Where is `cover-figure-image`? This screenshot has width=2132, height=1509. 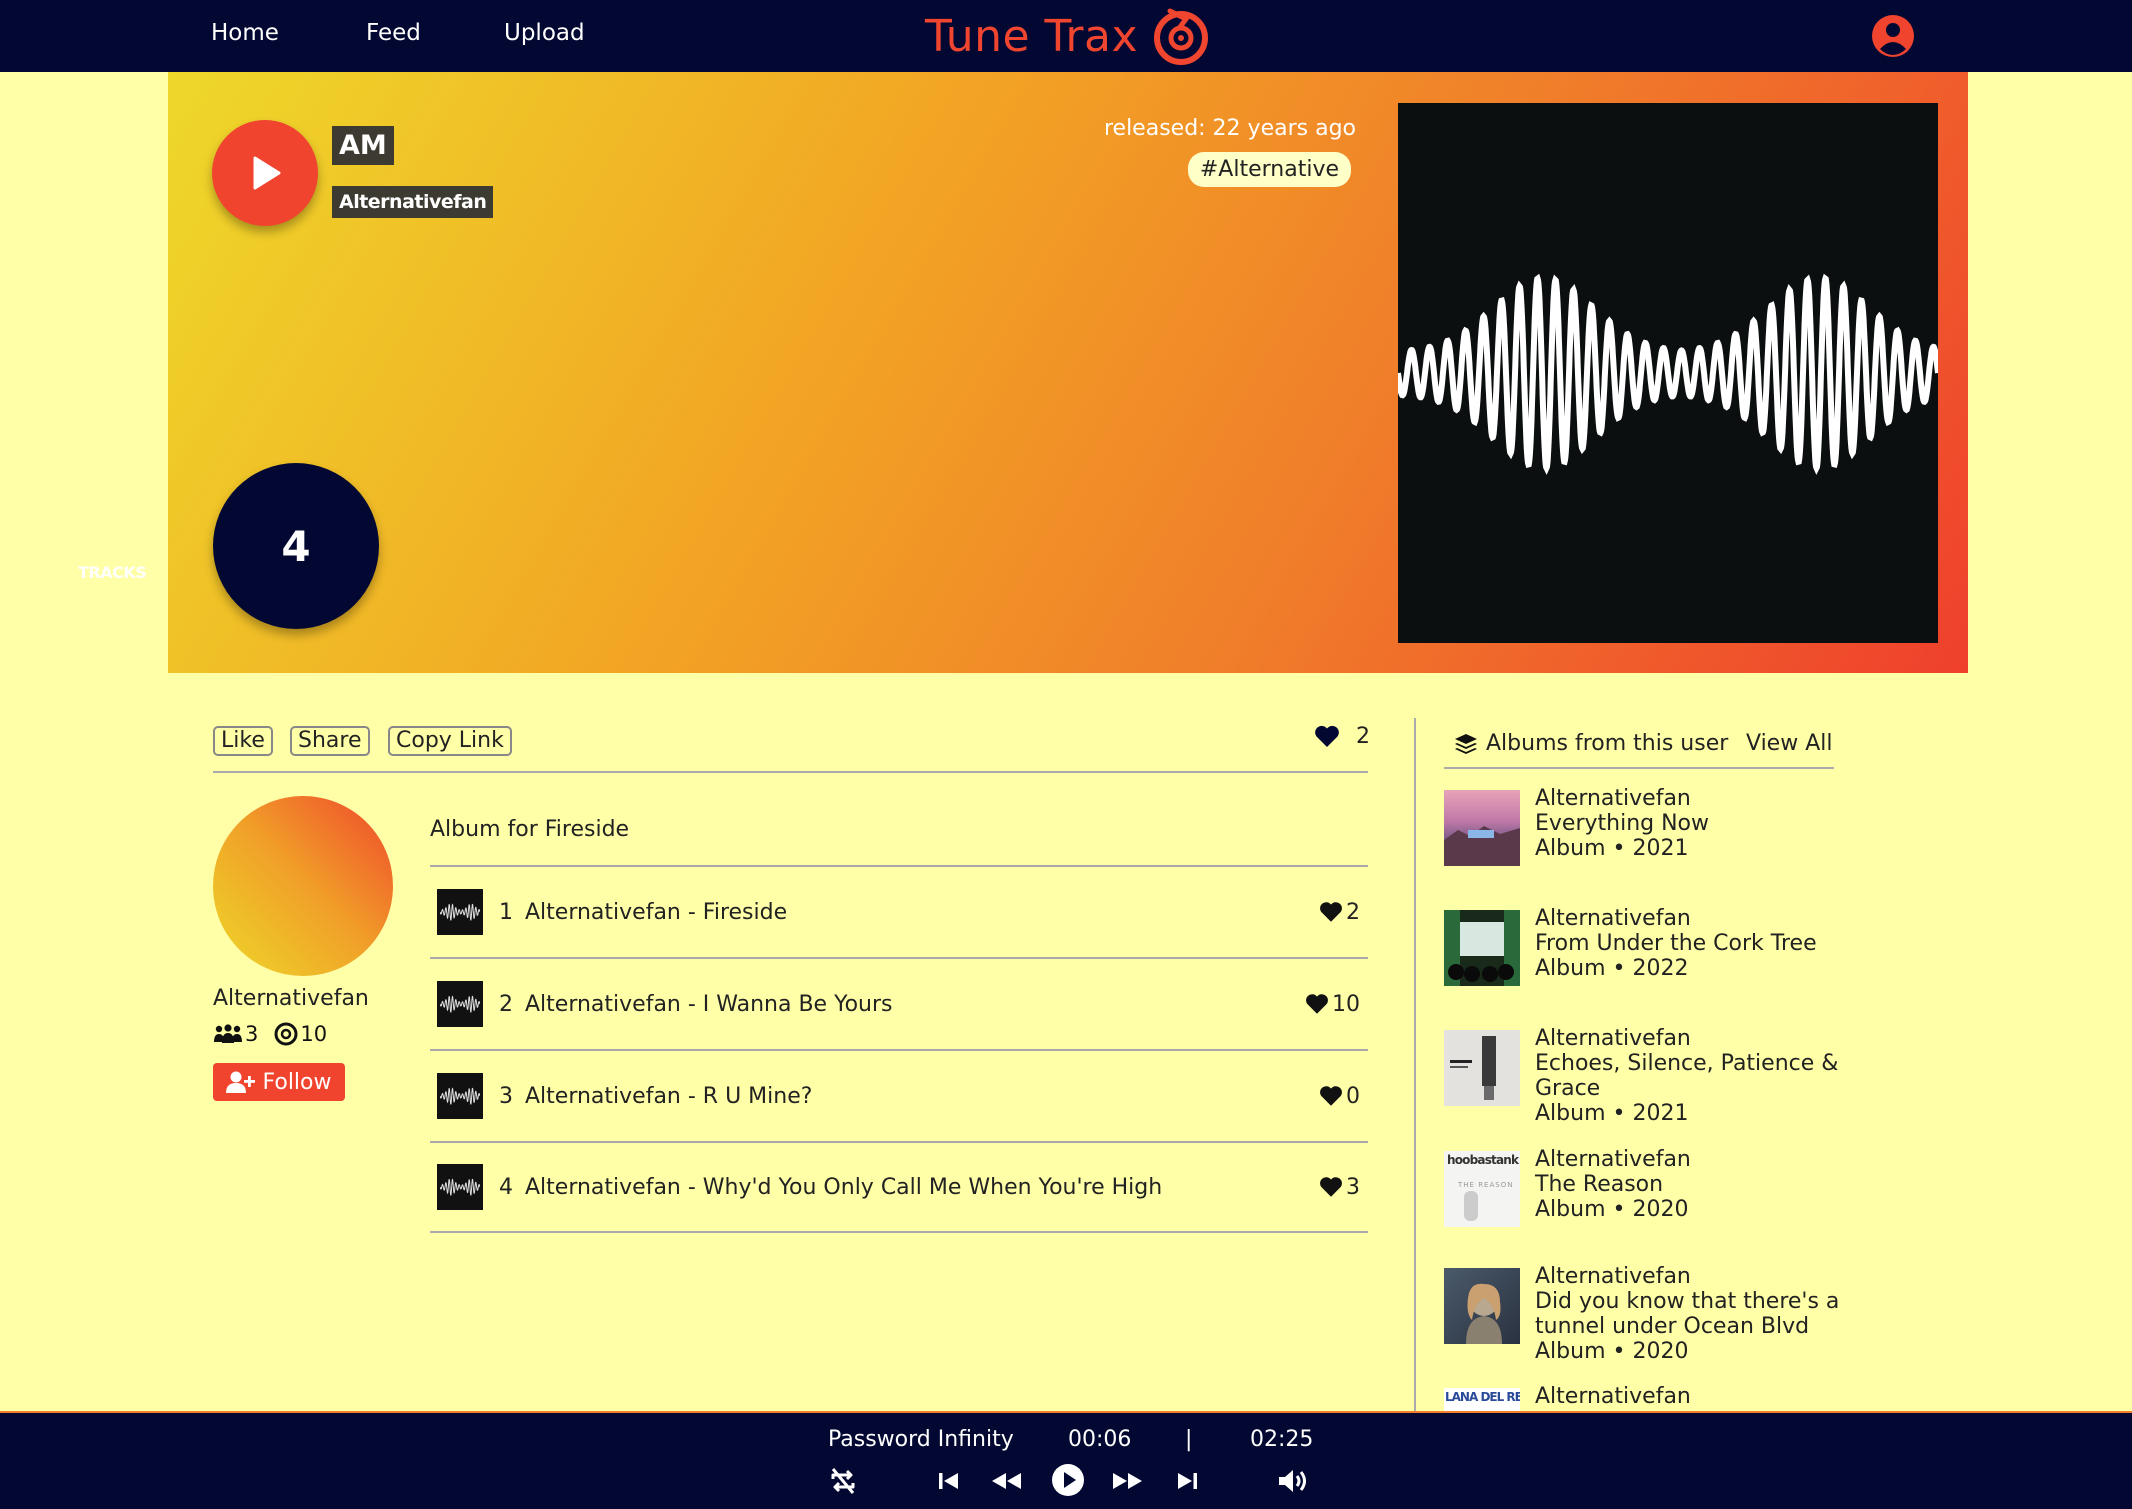 cover-figure-image is located at coordinates (1471, 1206).